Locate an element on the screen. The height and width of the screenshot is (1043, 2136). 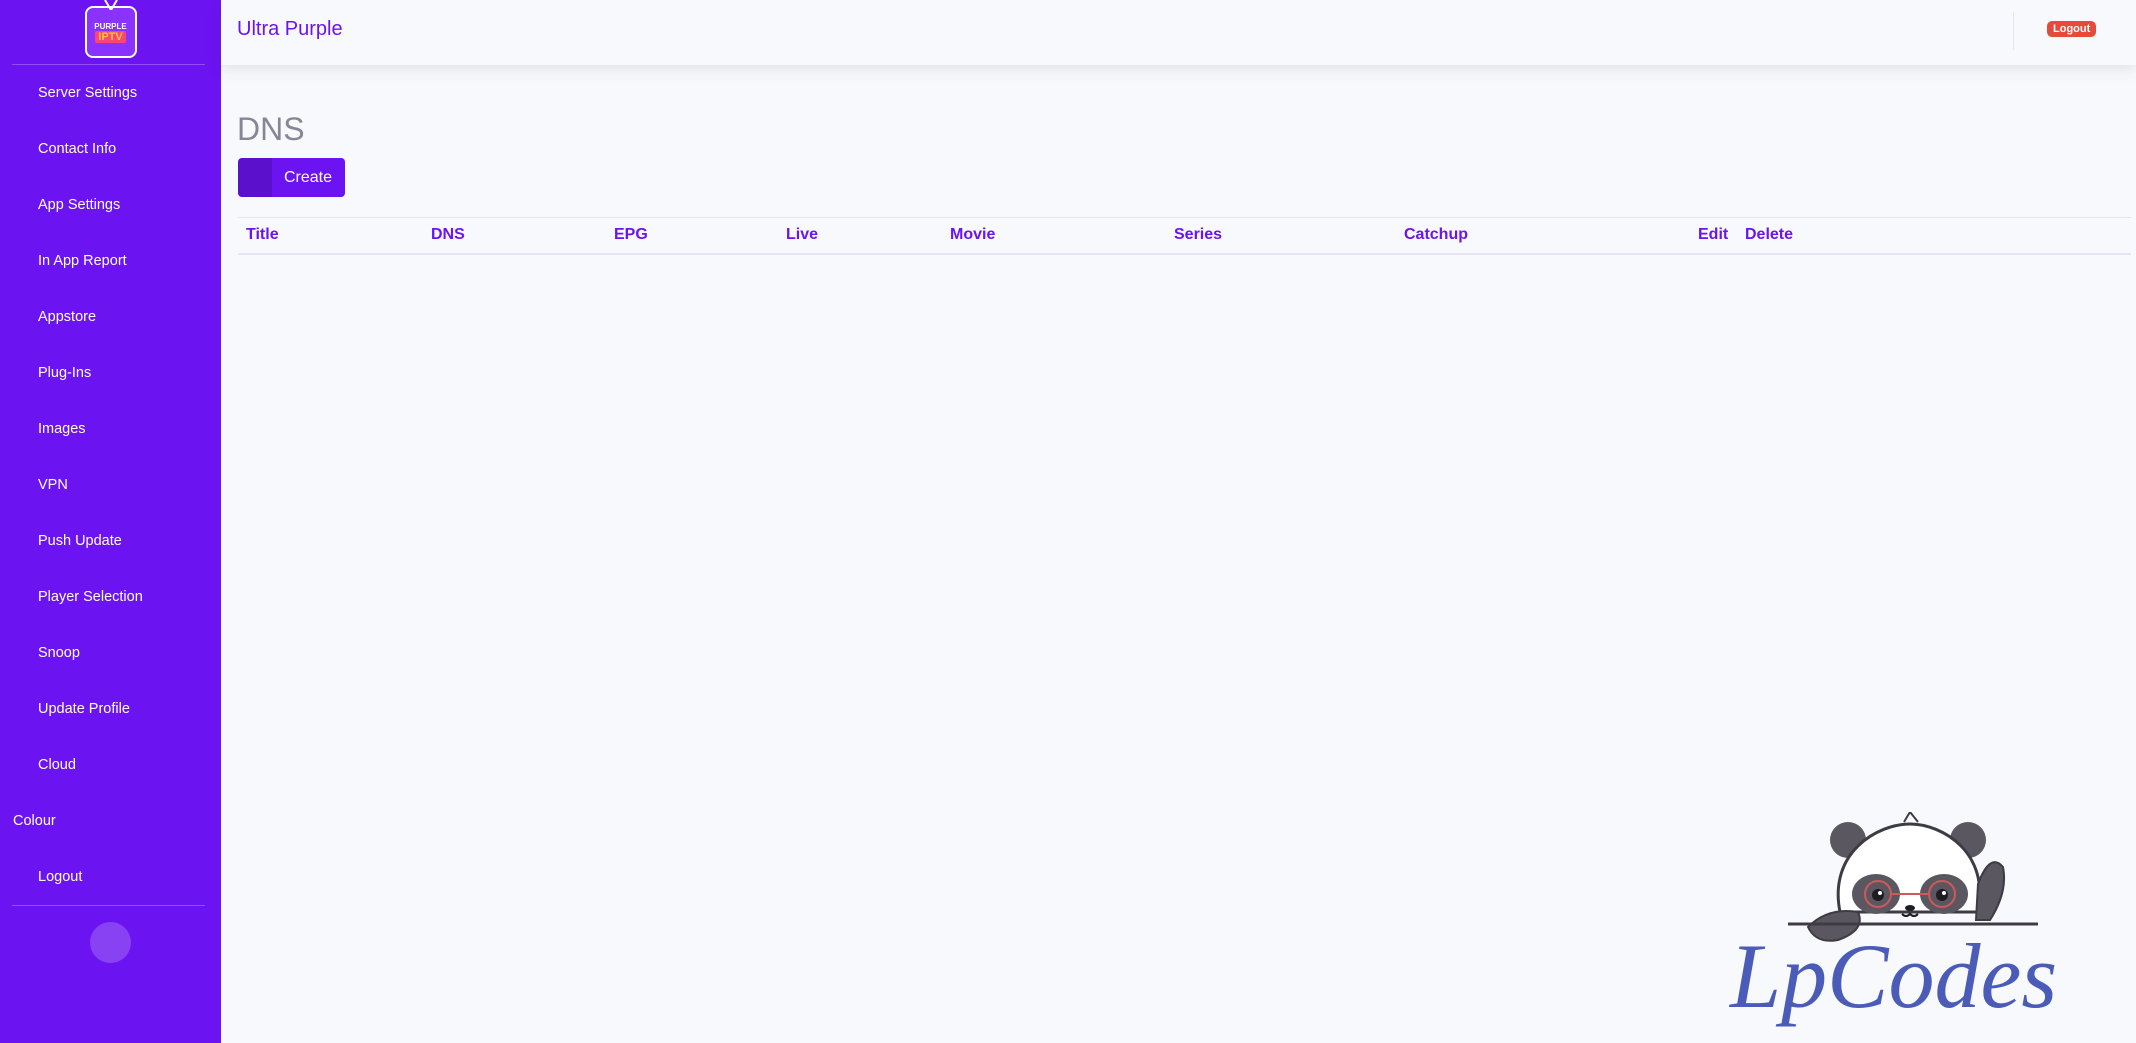
column-header-movie: Movie is located at coordinates (1054, 236).